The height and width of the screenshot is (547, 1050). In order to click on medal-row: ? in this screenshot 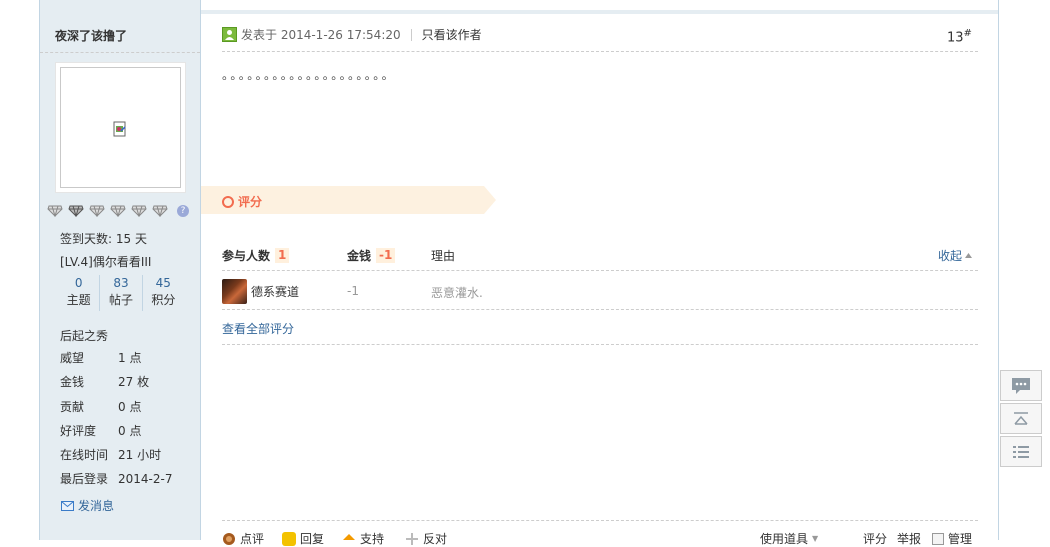, I will do `click(118, 211)`.